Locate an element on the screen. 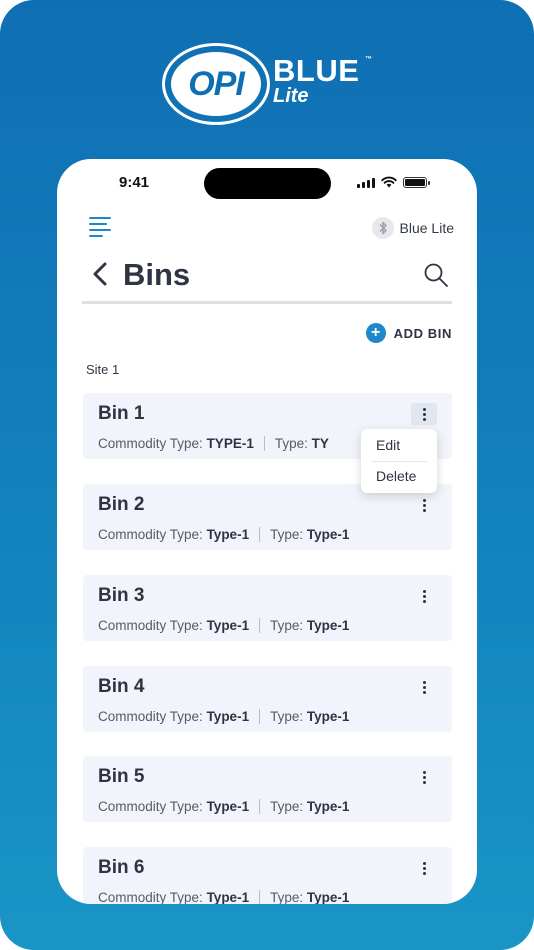 The width and height of the screenshot is (534, 950). title-divider is located at coordinates (267, 302).